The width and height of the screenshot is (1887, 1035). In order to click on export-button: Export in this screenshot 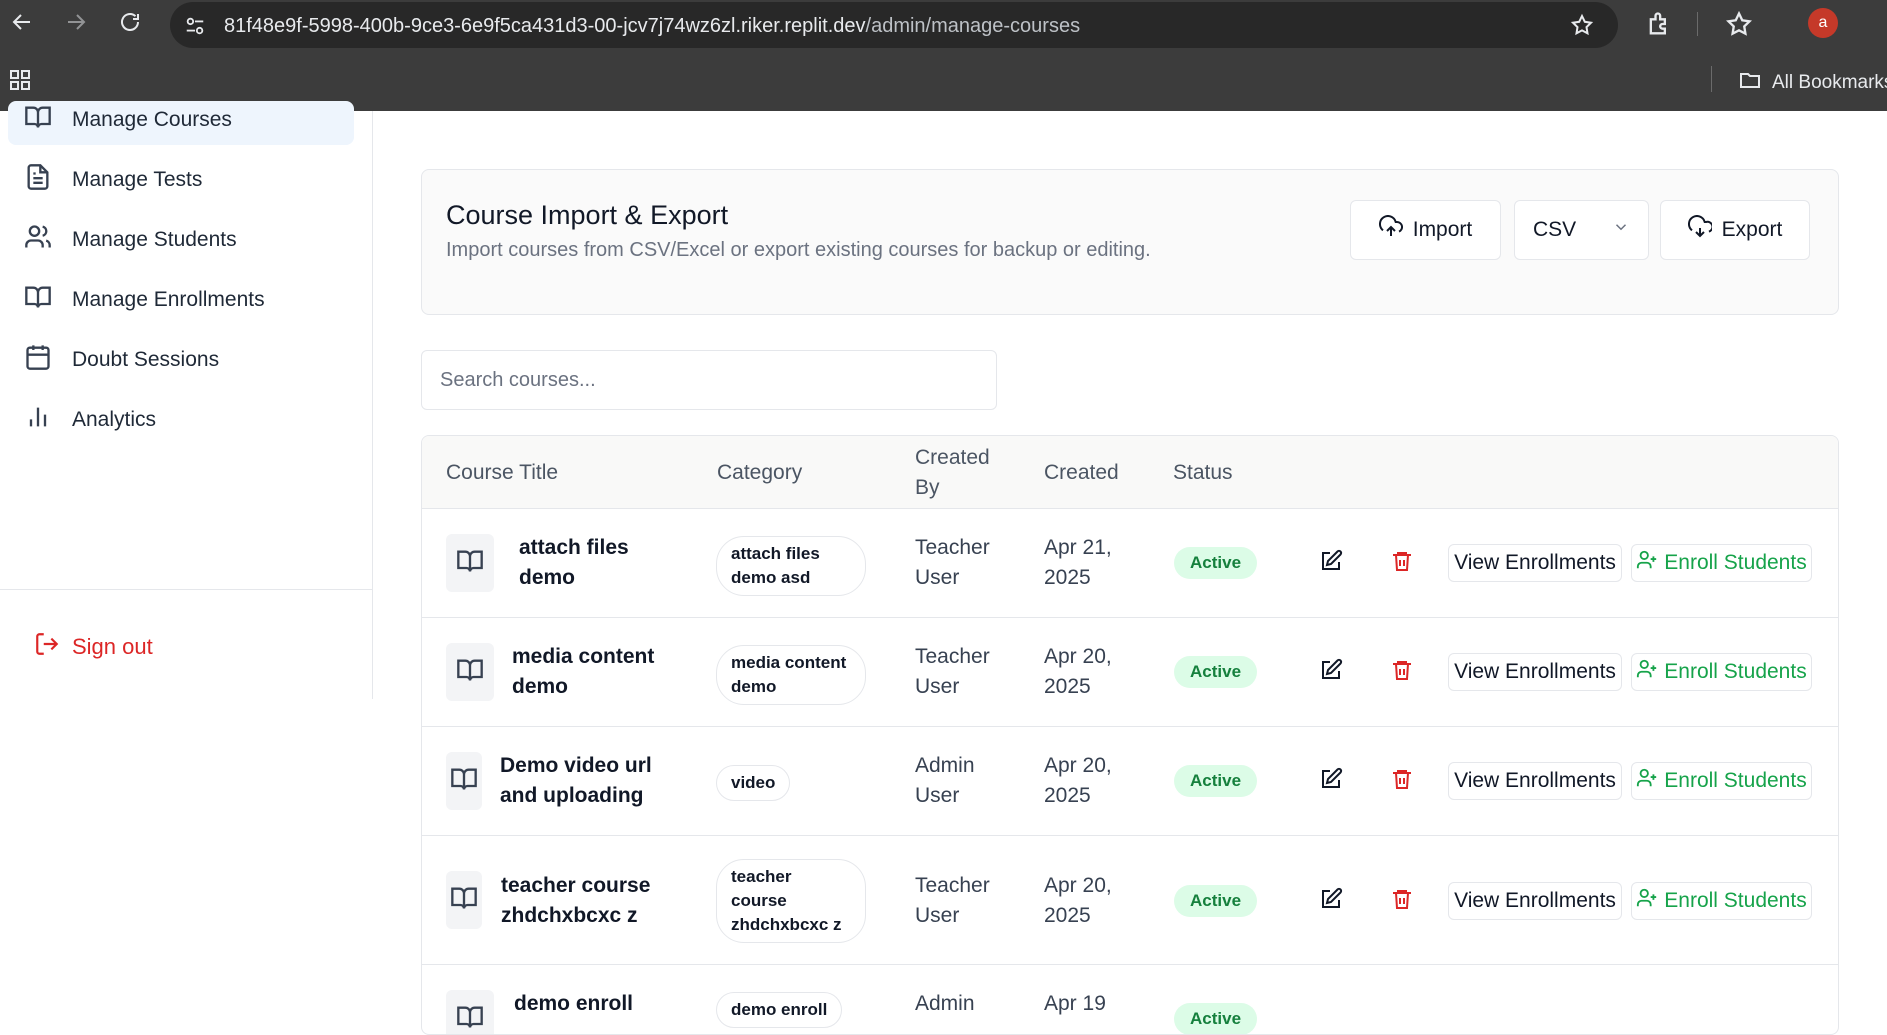, I will do `click(1735, 230)`.